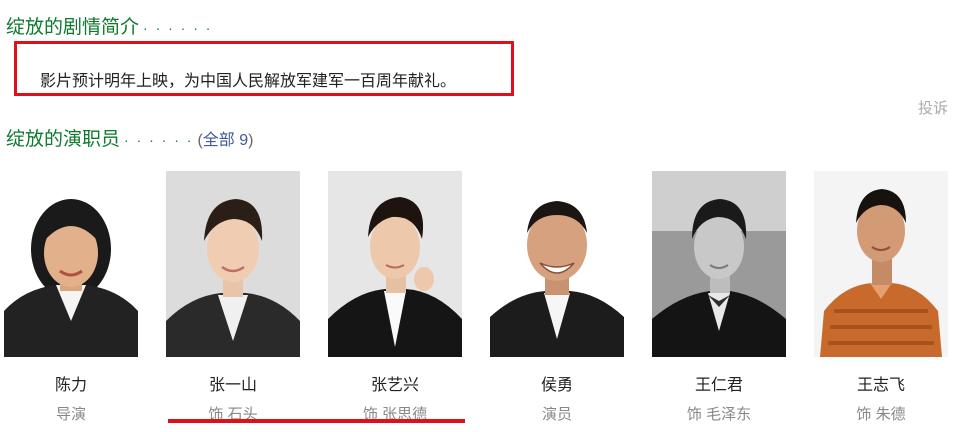  Describe the element at coordinates (178, 28) in the screenshot. I see `synopsis-dots: · · · · · ·` at that location.